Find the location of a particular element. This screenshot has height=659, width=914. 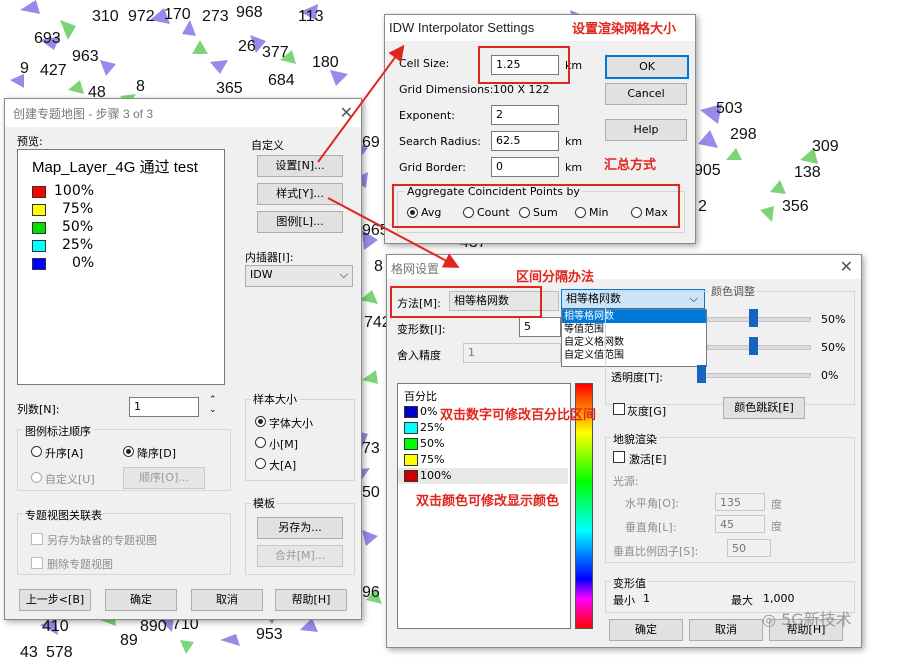

watermark: ◎ 5G新技术 is located at coordinates (807, 618).